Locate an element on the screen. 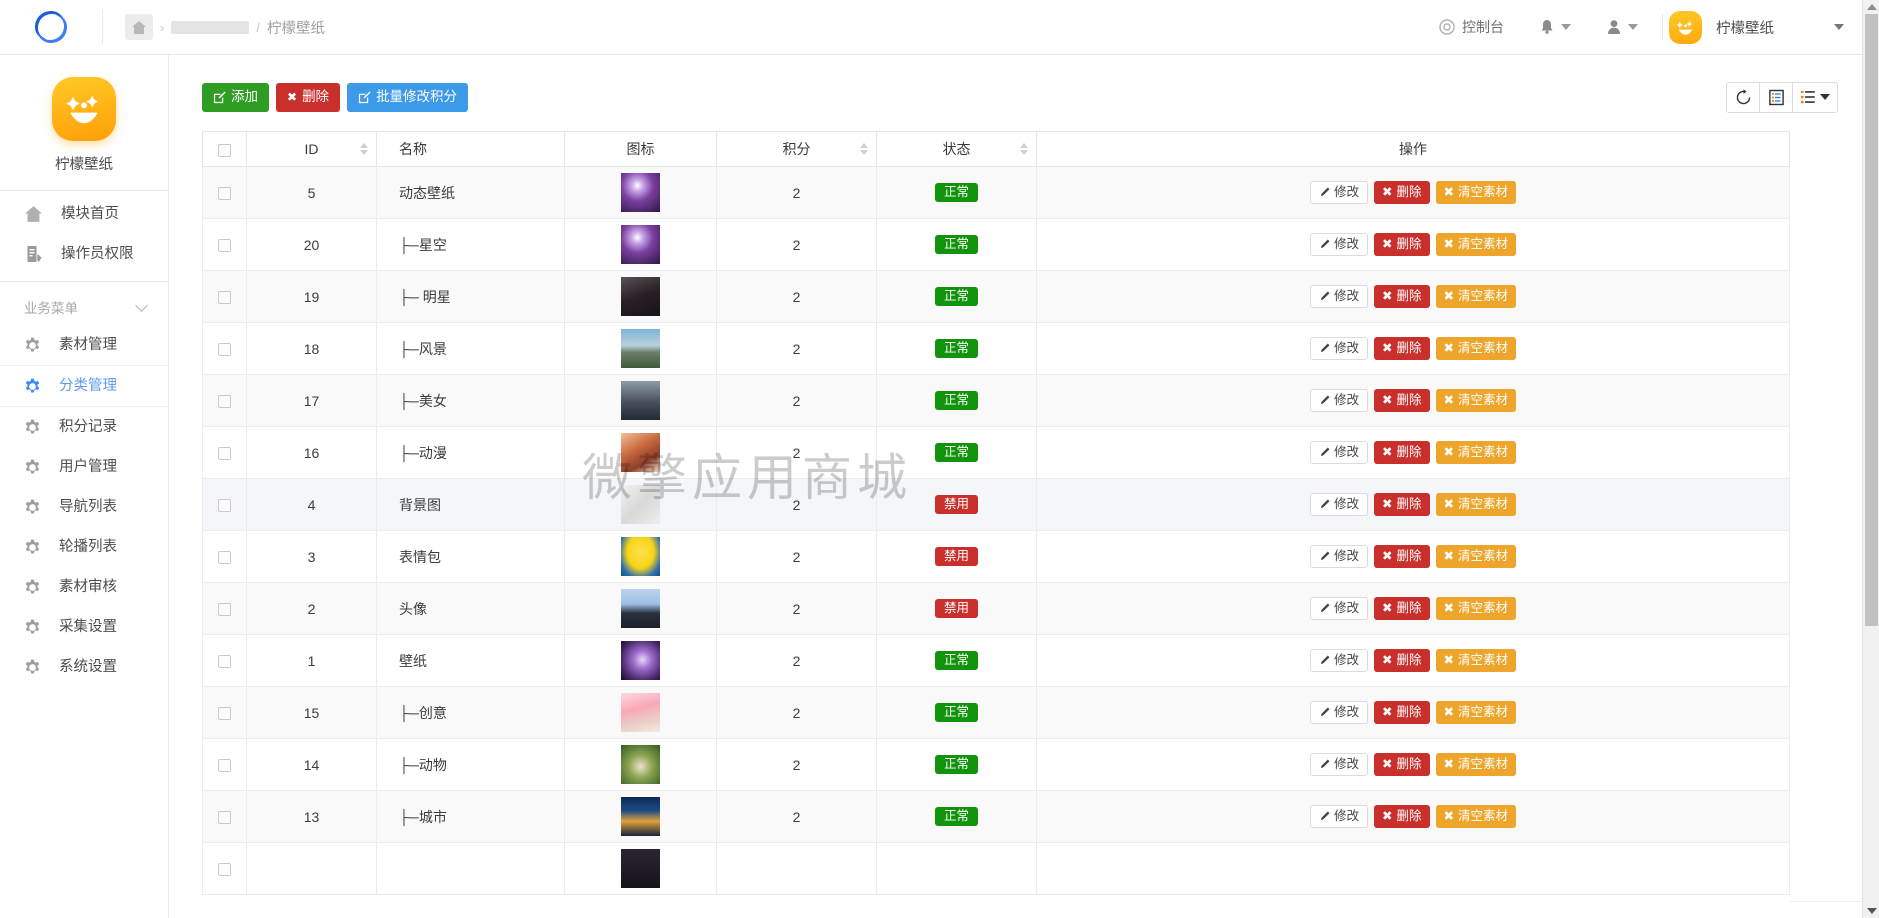 Image resolution: width=1879 pixels, height=918 pixels. console-button: 控制台 is located at coordinates (1471, 27).